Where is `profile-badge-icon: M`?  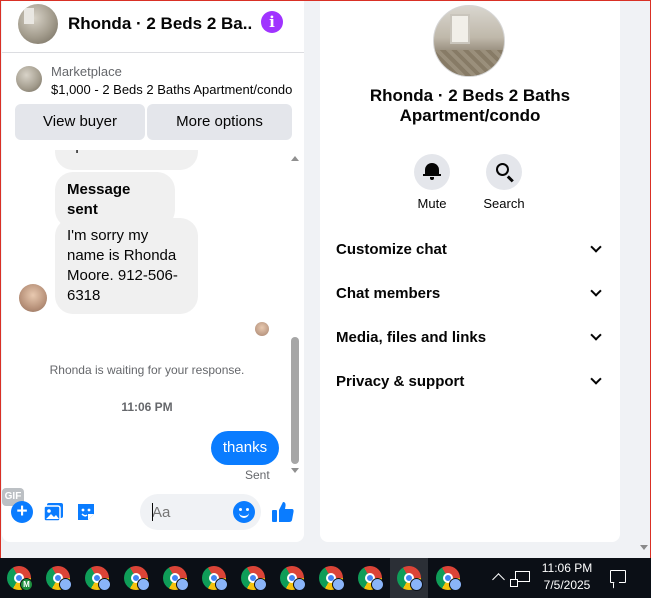 profile-badge-icon: M is located at coordinates (26, 584).